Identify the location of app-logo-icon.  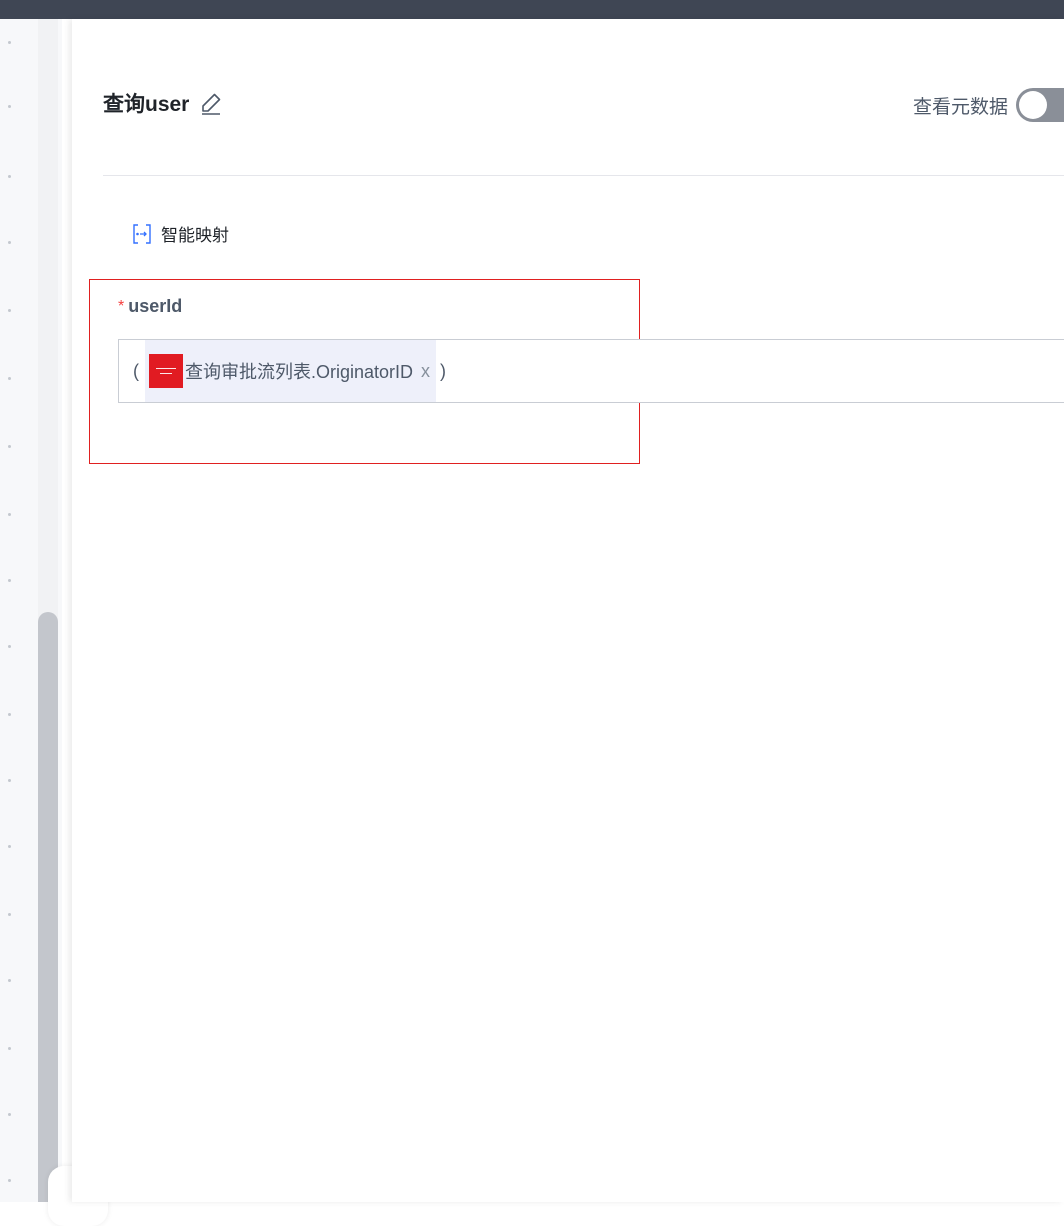
(166, 371).